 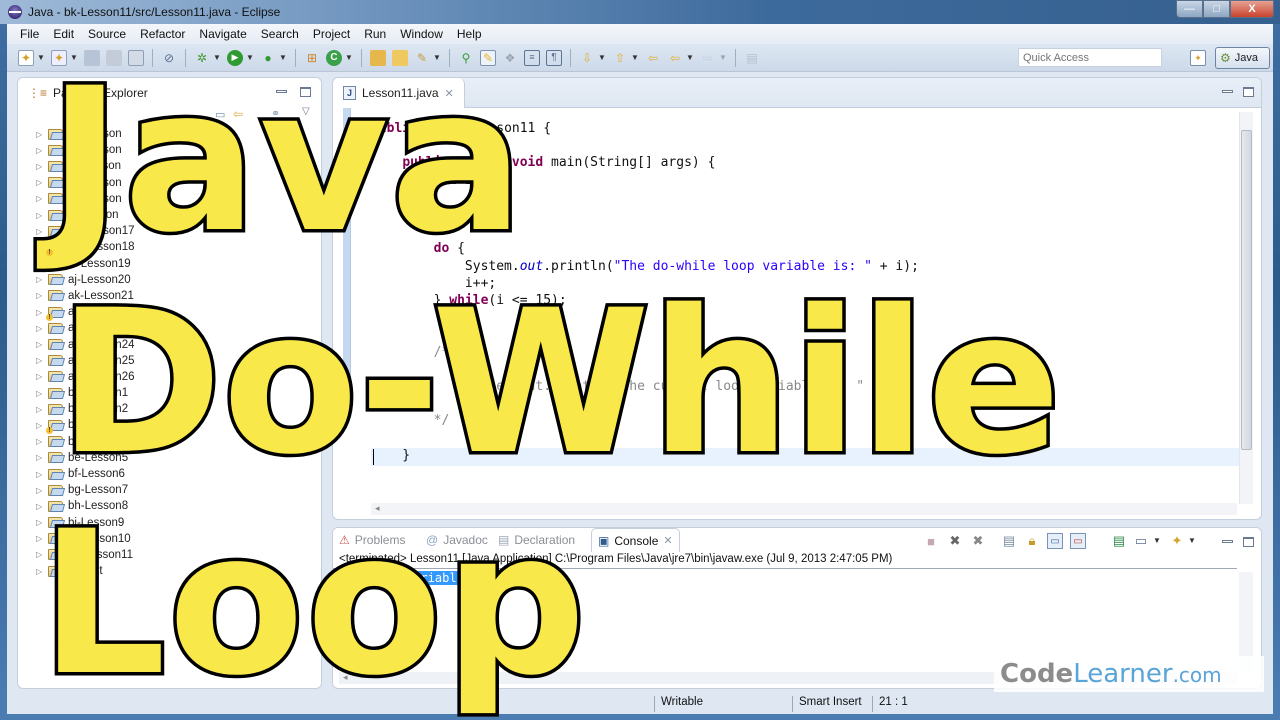 What do you see at coordinates (469, 34) in the screenshot?
I see `menu-help: Help` at bounding box center [469, 34].